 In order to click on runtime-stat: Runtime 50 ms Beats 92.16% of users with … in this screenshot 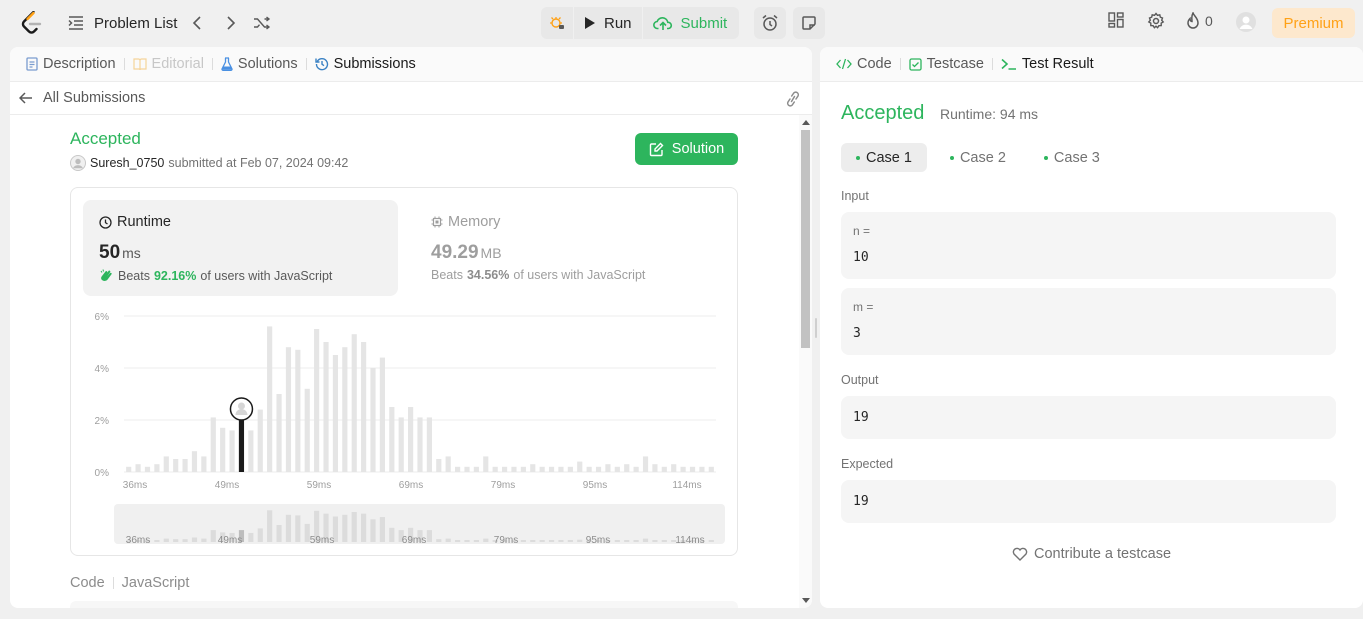, I will do `click(240, 248)`.